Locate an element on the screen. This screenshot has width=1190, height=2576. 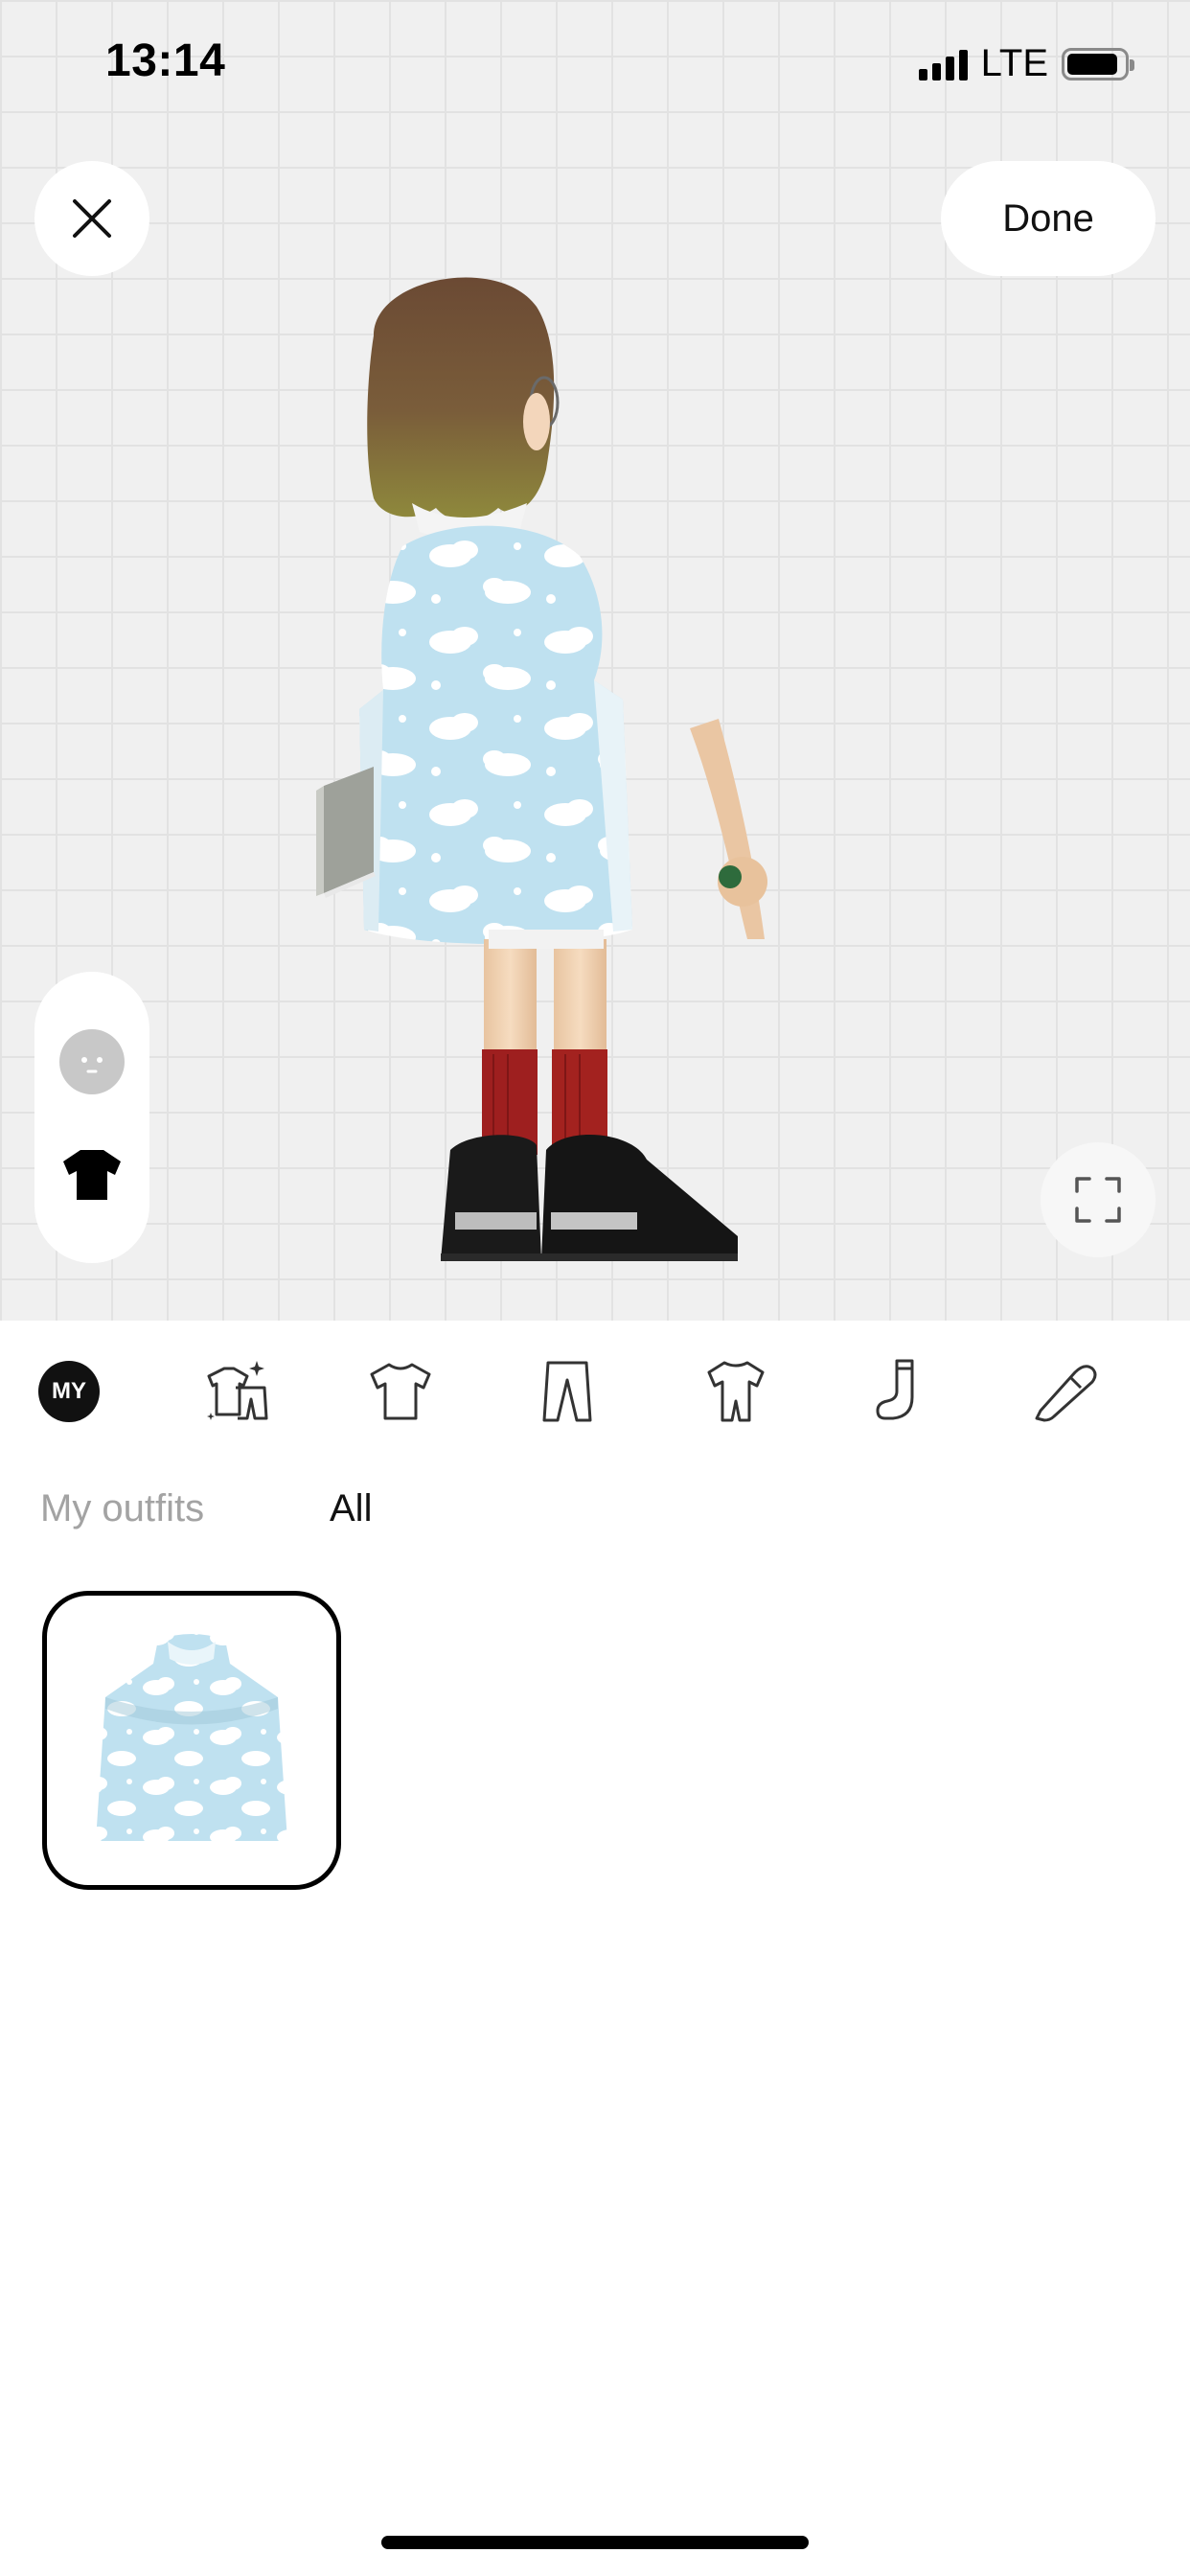
outfit-item-selected is located at coordinates (191, 1740).